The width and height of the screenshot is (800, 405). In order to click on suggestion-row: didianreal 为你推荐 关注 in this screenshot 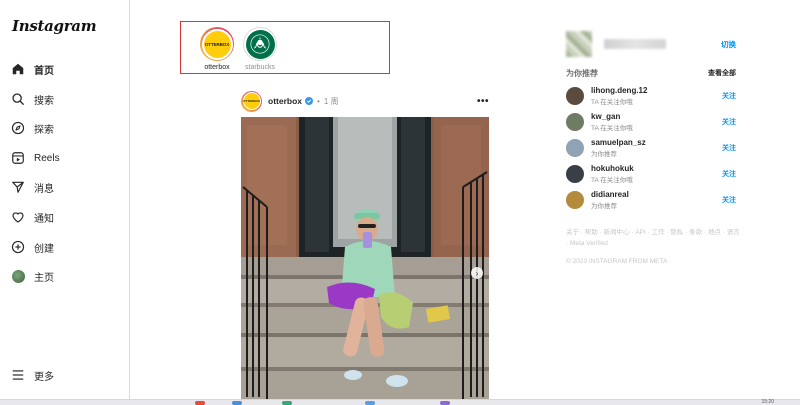, I will do `click(651, 200)`.